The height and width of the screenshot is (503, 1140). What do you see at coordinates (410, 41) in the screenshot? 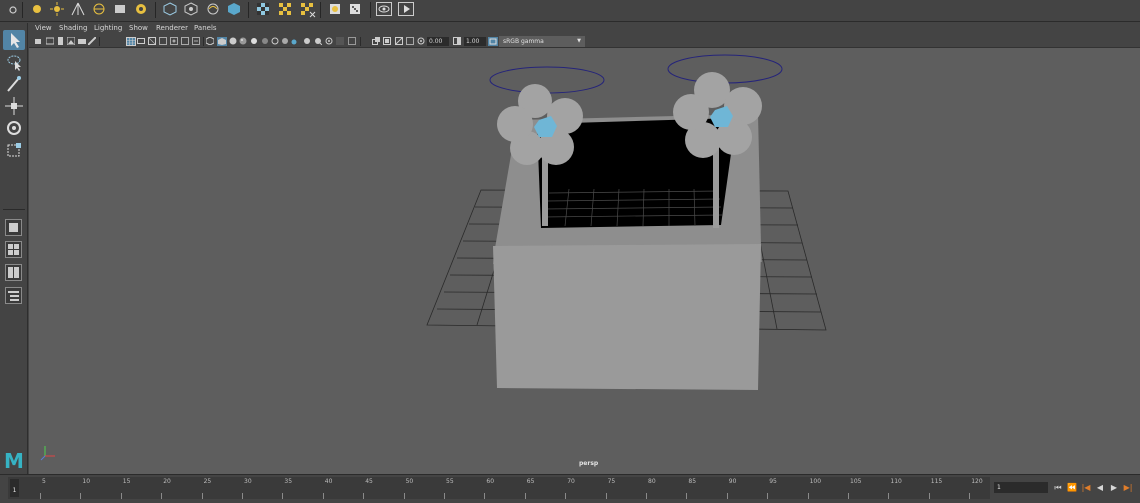
I see `camera-settings-icon` at bounding box center [410, 41].